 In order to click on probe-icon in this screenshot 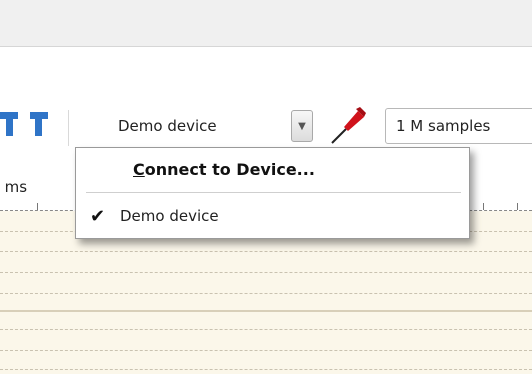, I will do `click(348, 129)`.